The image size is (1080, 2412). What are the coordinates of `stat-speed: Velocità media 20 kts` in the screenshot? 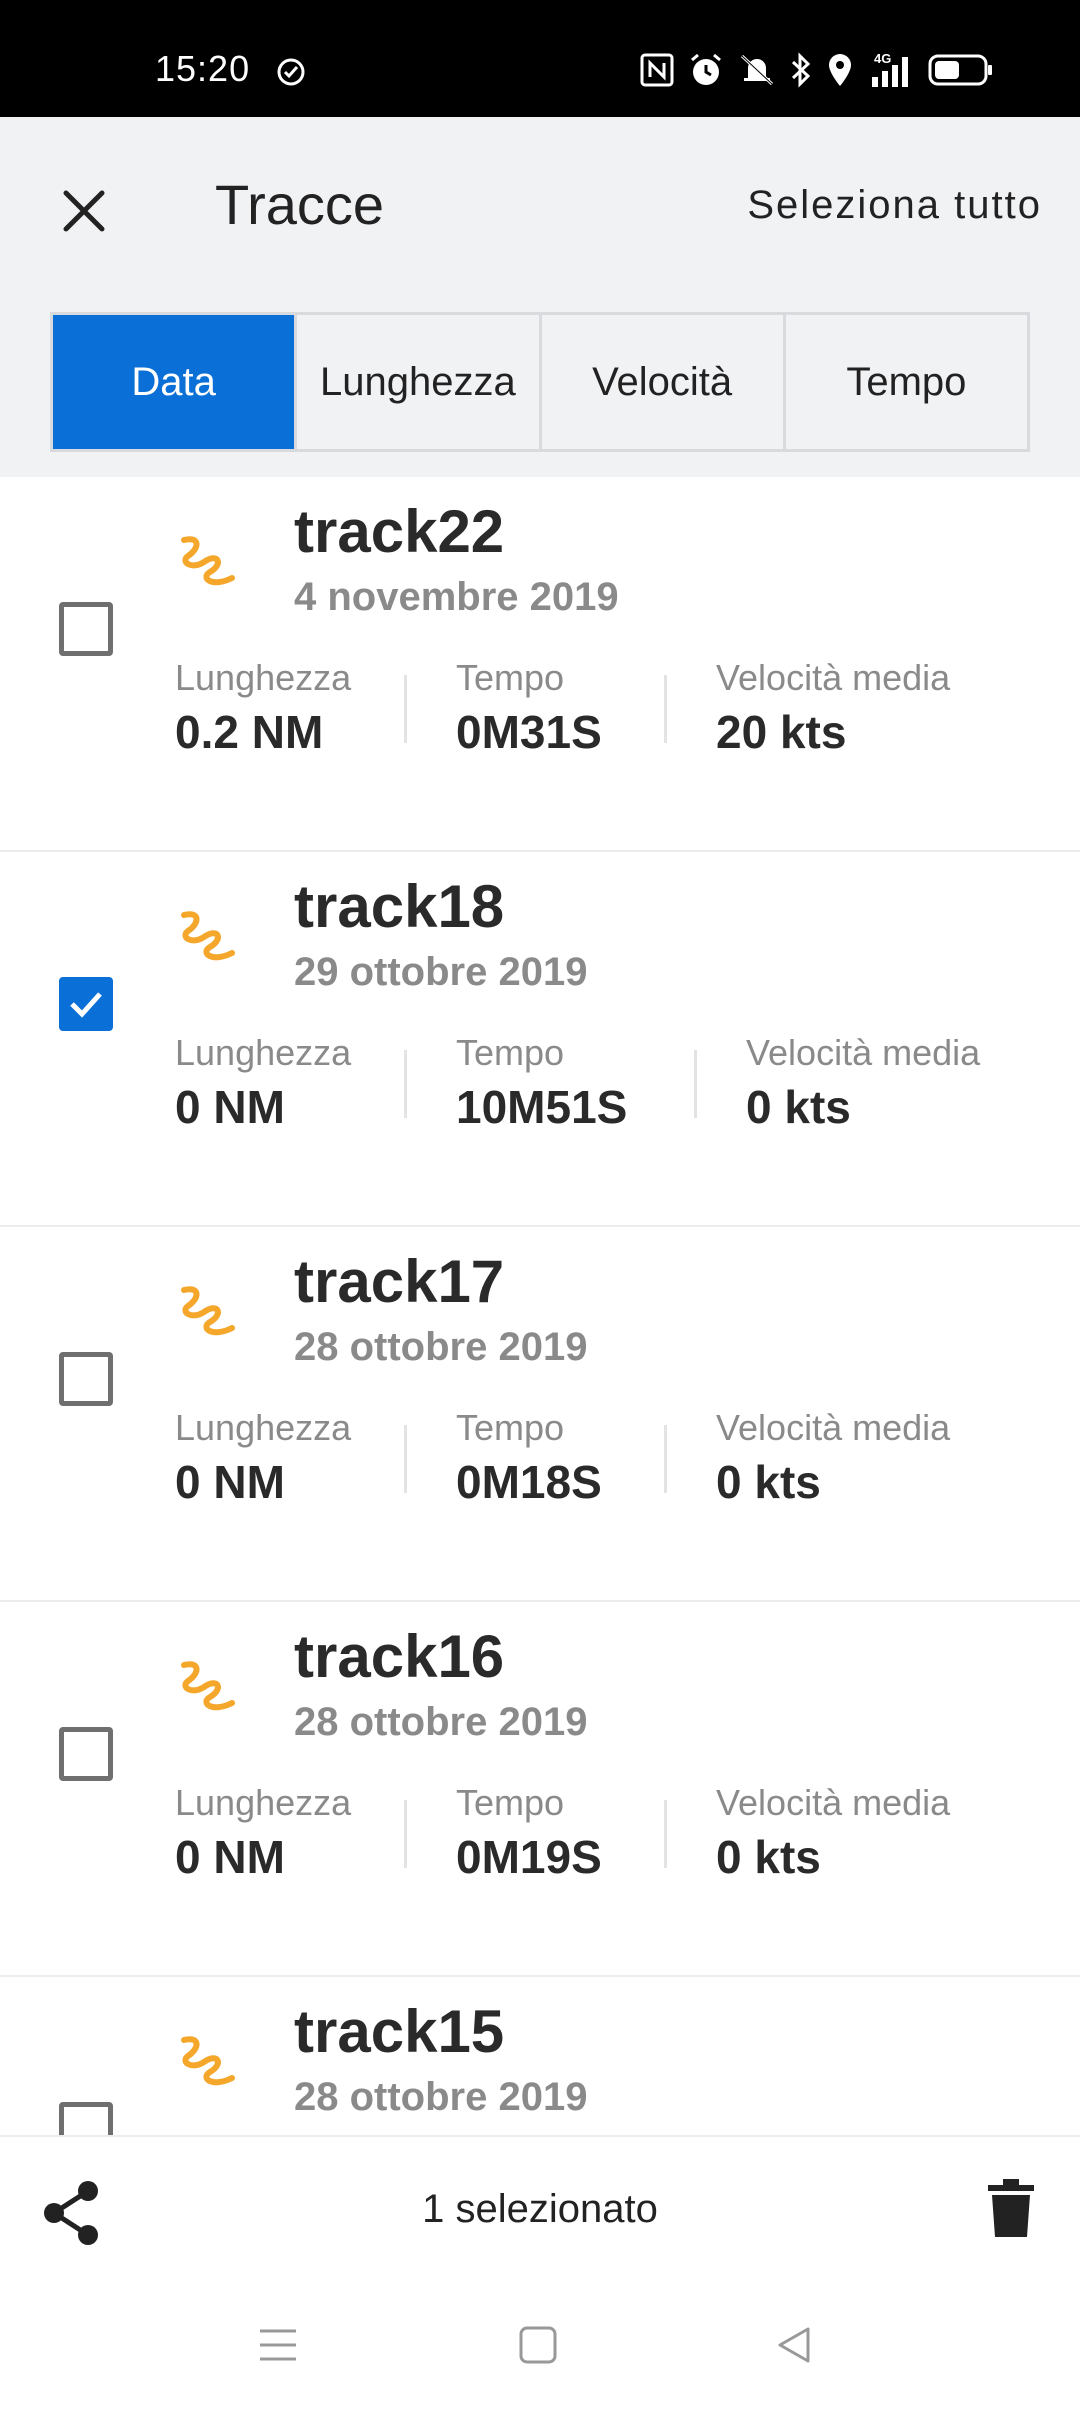 It's located at (833, 708).